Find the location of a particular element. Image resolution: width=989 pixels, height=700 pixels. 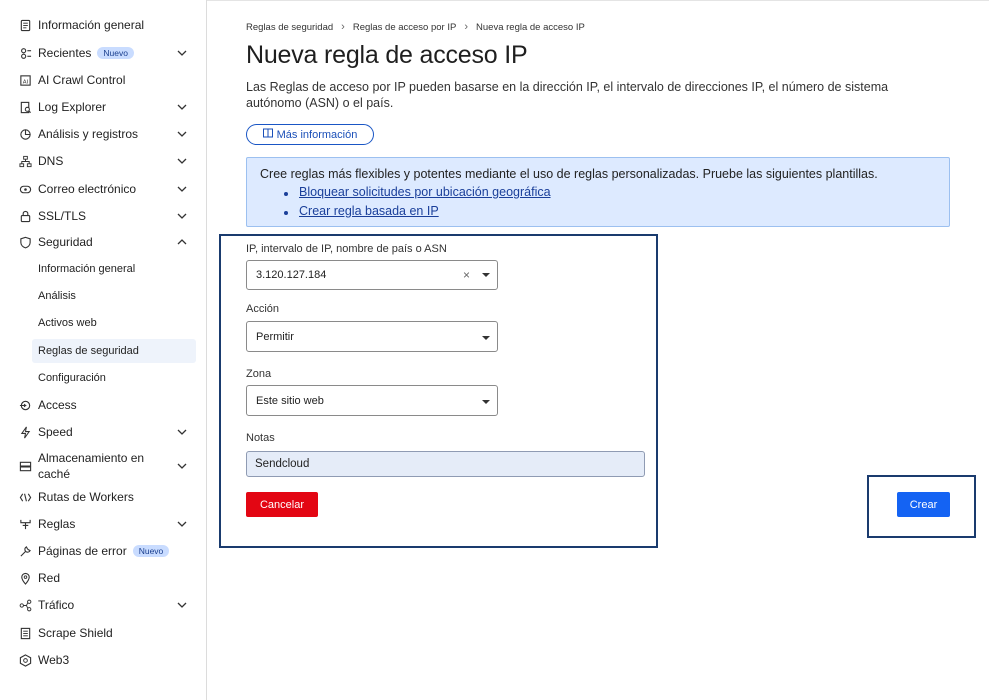

zone-select: Este sitio web is located at coordinates (372, 400).